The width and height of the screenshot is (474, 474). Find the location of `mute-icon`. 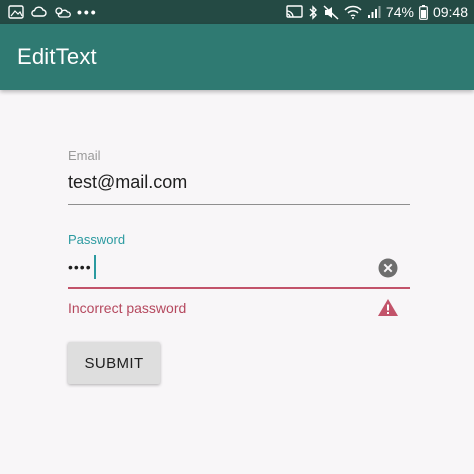

mute-icon is located at coordinates (331, 12).